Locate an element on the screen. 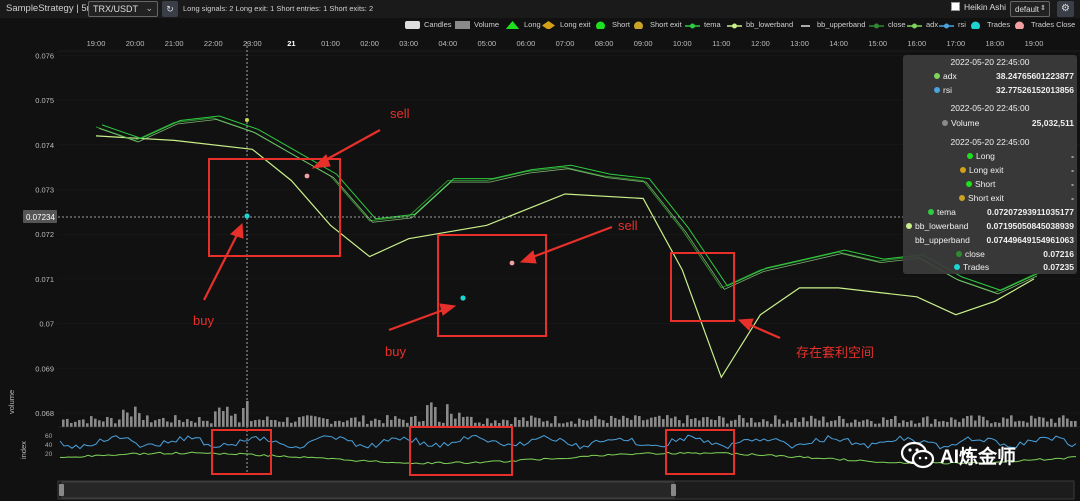 This screenshot has width=1080, height=501. tooltip-row-short: Short - is located at coordinates (990, 184).